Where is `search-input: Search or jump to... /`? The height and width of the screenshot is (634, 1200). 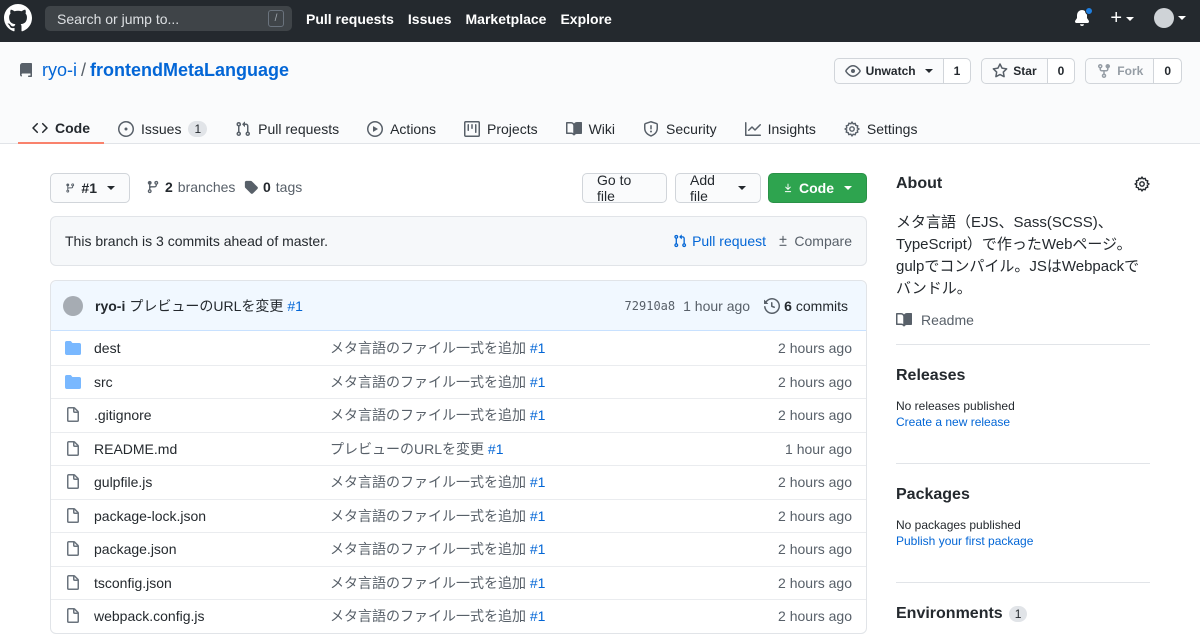
search-input: Search or jump to... / is located at coordinates (168, 18).